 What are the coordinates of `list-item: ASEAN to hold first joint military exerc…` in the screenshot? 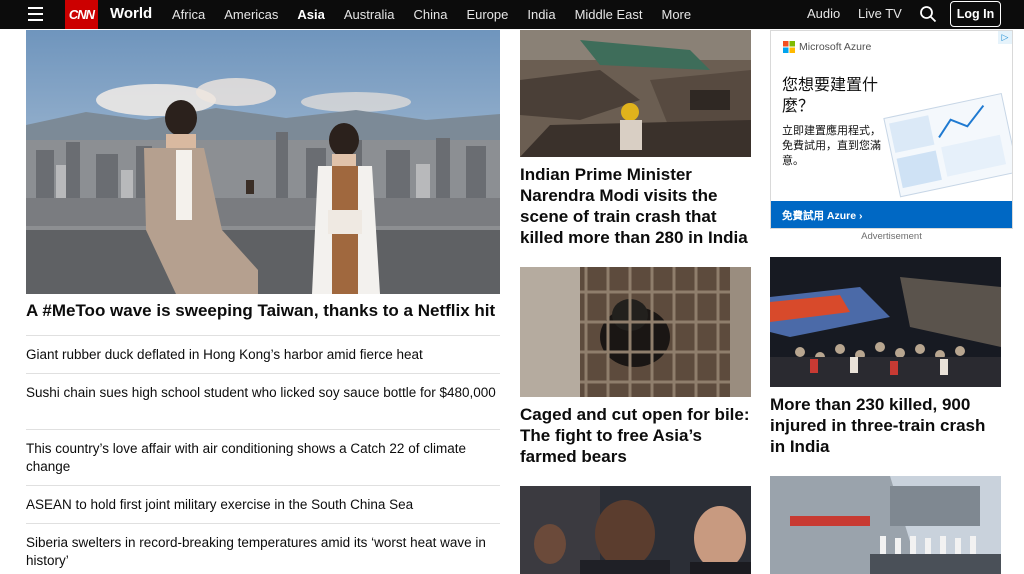 It's located at (263, 504).